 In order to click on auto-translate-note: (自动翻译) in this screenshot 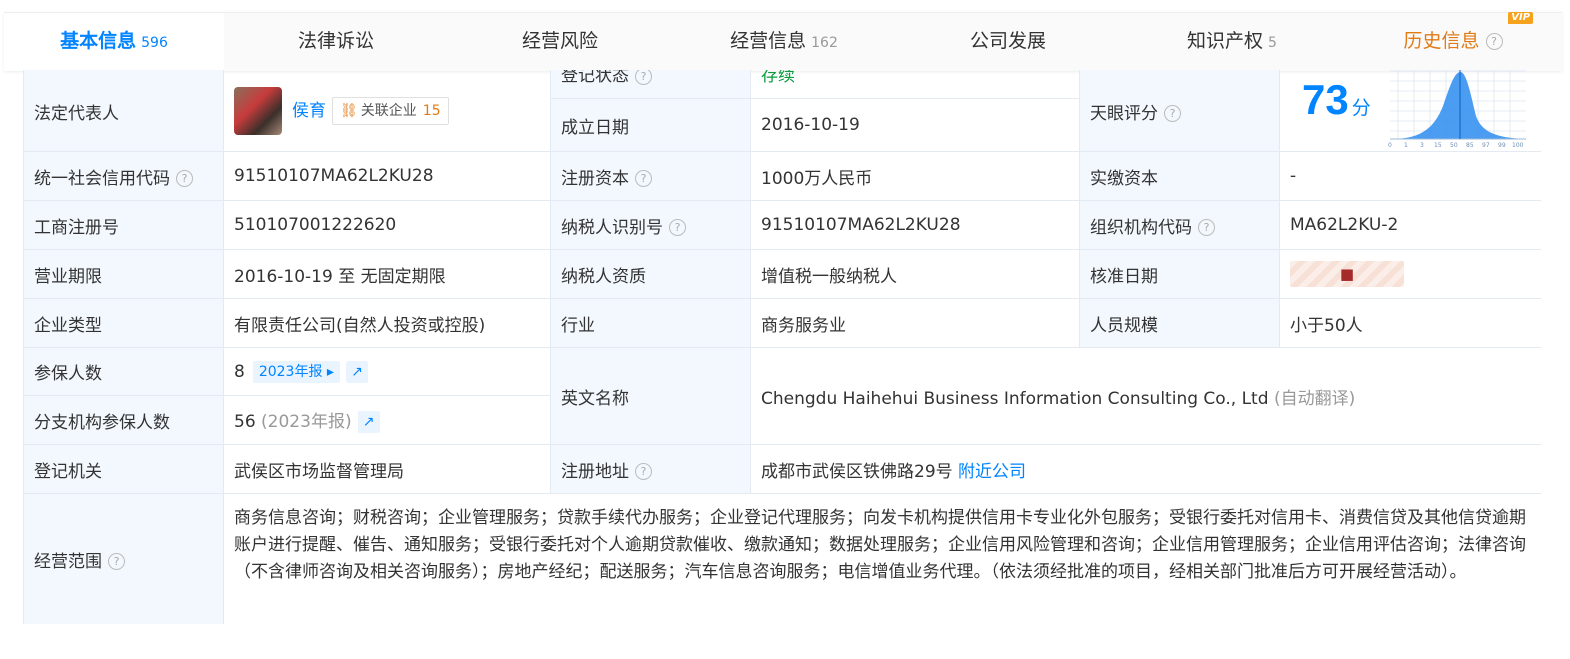, I will do `click(1314, 398)`.